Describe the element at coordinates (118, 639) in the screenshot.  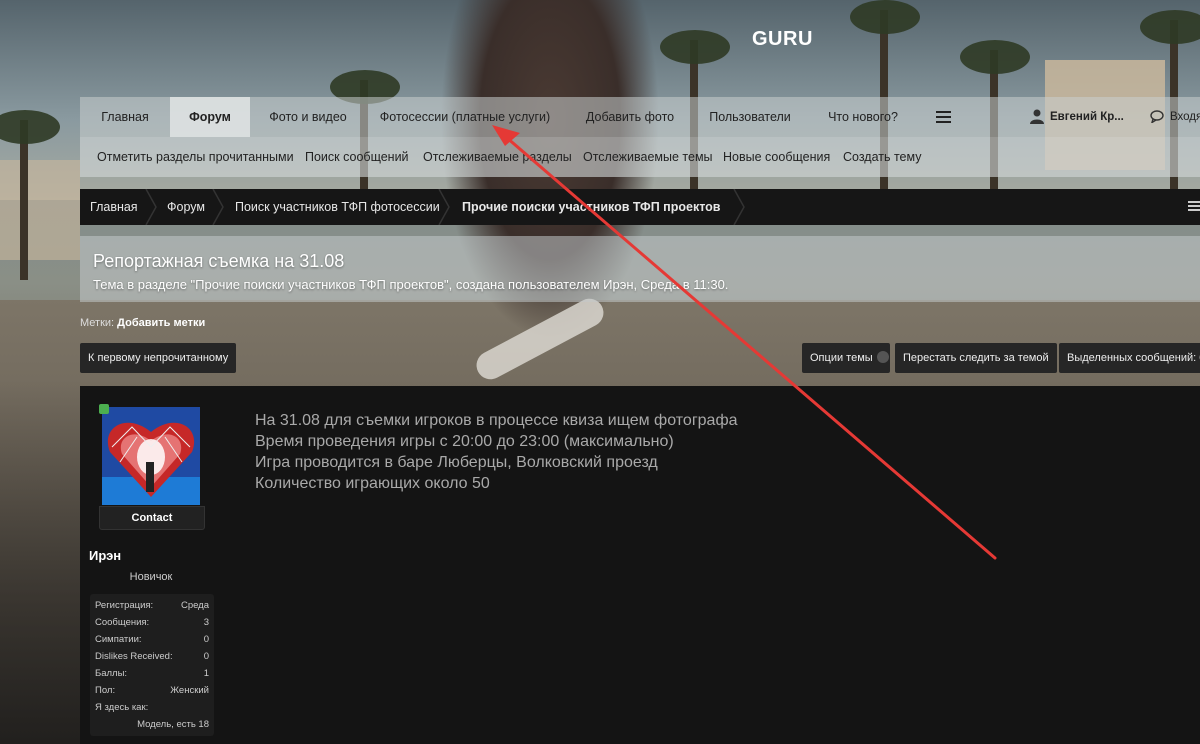
I see `stat-label: Симпатии:` at that location.